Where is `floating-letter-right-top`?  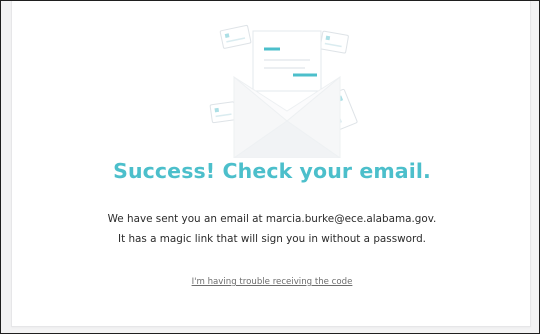 floating-letter-right-top is located at coordinates (334, 42).